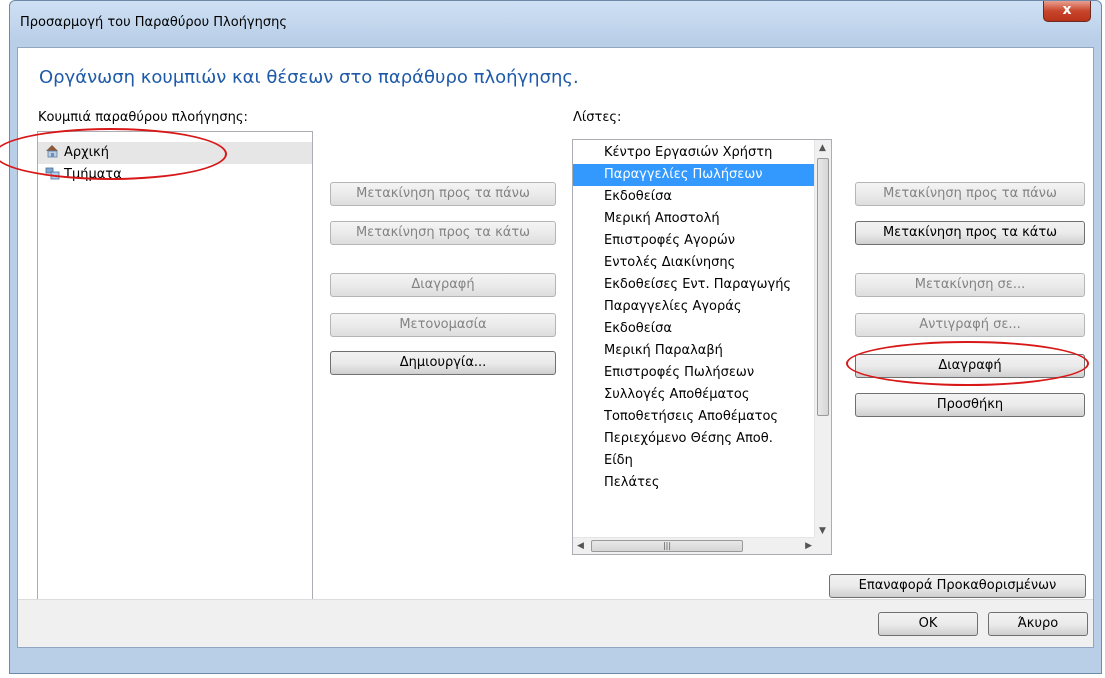 This screenshot has width=1105, height=678. I want to click on scroll-right-arrow-icon: ▶, so click(808, 546).